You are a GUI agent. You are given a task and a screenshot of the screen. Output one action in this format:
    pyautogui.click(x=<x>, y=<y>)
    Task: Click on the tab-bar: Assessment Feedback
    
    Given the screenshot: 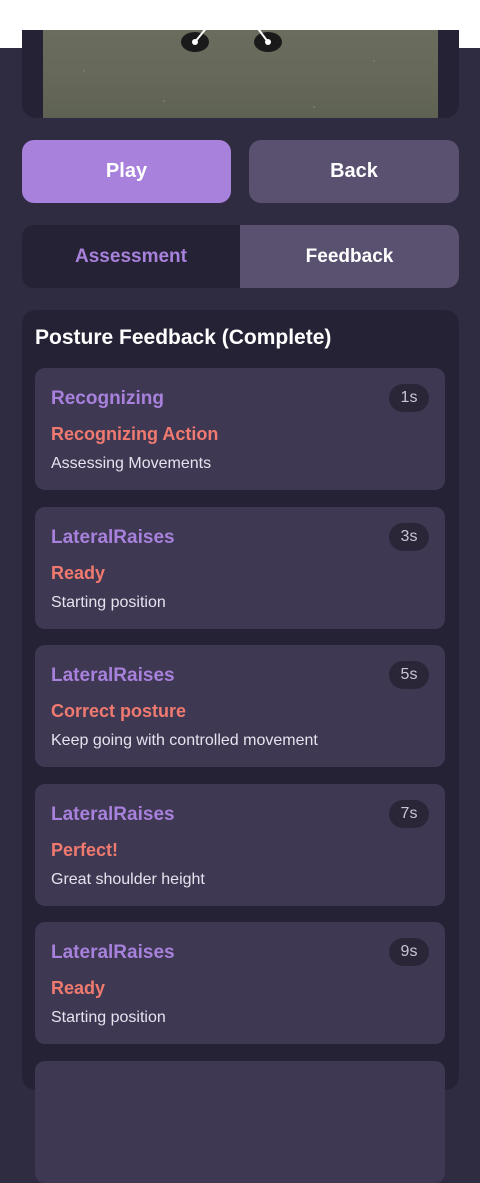 What is the action you would take?
    pyautogui.click(x=240, y=256)
    